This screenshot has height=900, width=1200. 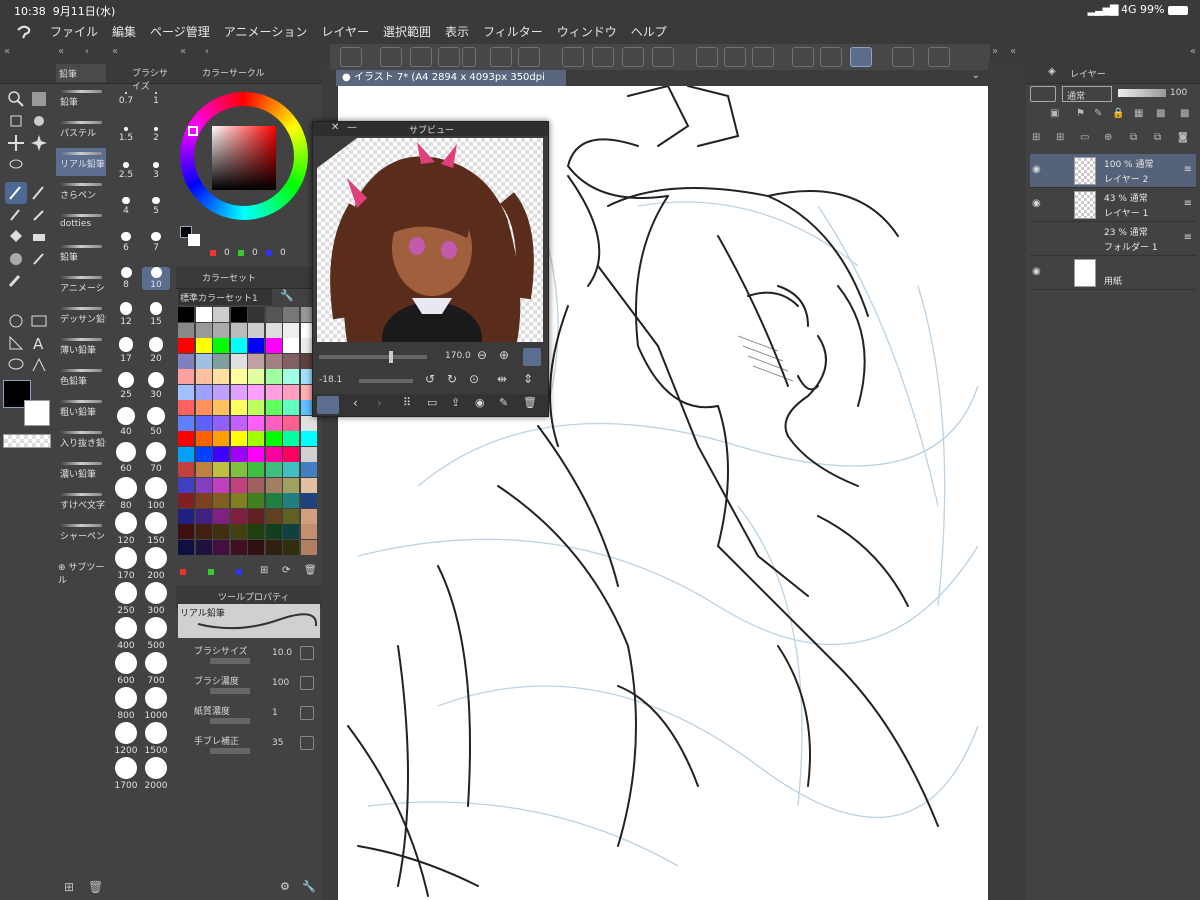 I want to click on brush-size-item: 1700, so click(x=126, y=774).